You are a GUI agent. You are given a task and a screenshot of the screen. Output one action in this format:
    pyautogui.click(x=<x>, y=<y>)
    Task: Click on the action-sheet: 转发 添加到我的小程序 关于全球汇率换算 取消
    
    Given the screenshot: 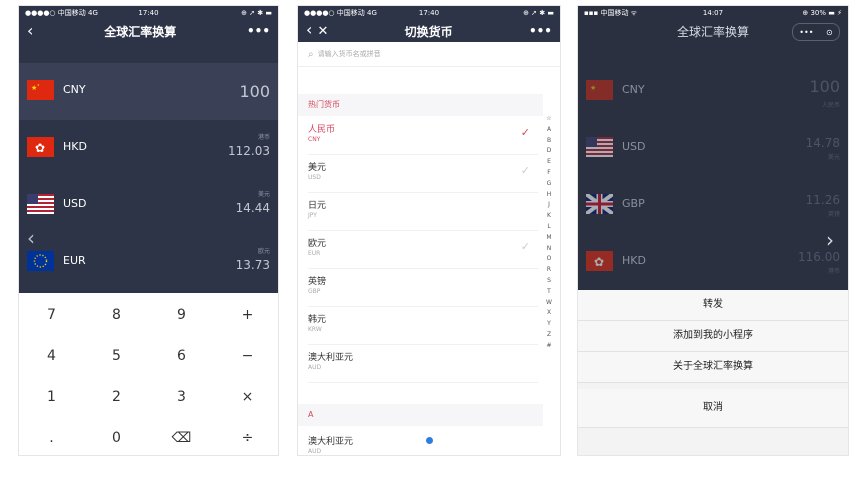 What is the action you would take?
    pyautogui.click(x=713, y=372)
    